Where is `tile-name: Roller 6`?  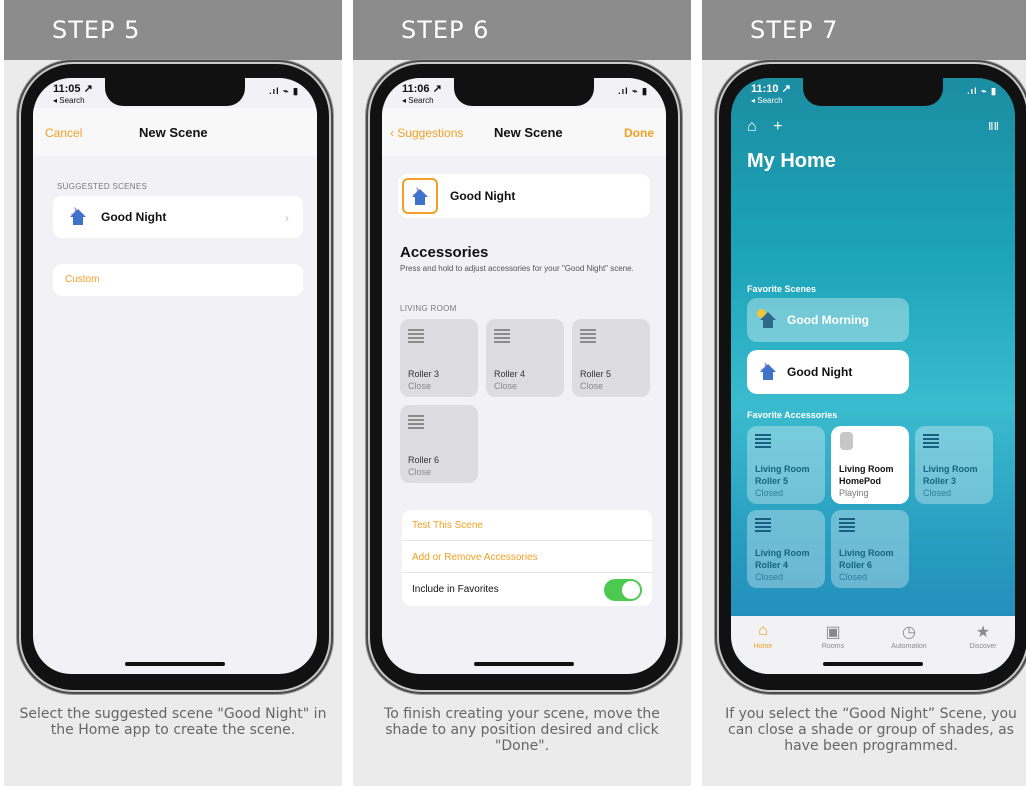 tile-name: Roller 6 is located at coordinates (424, 460).